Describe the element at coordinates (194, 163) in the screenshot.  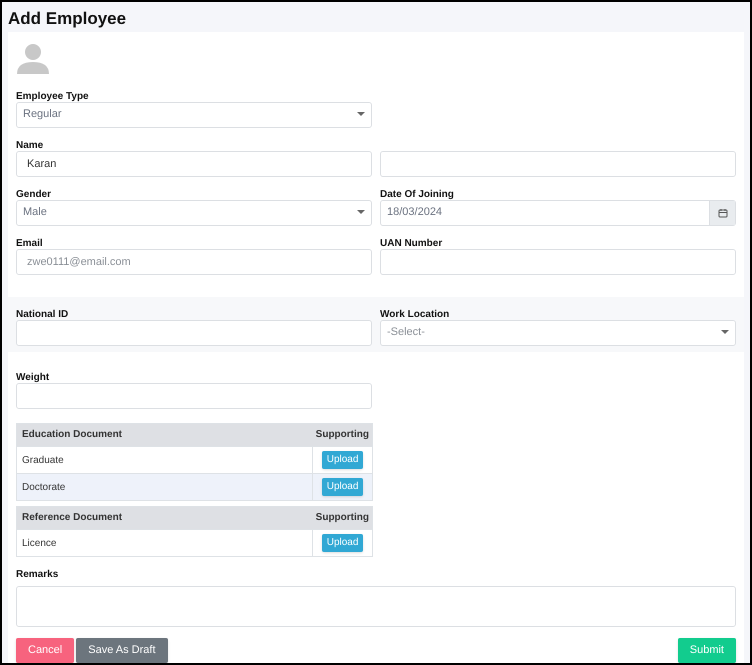
I see `input-field: Karan` at that location.